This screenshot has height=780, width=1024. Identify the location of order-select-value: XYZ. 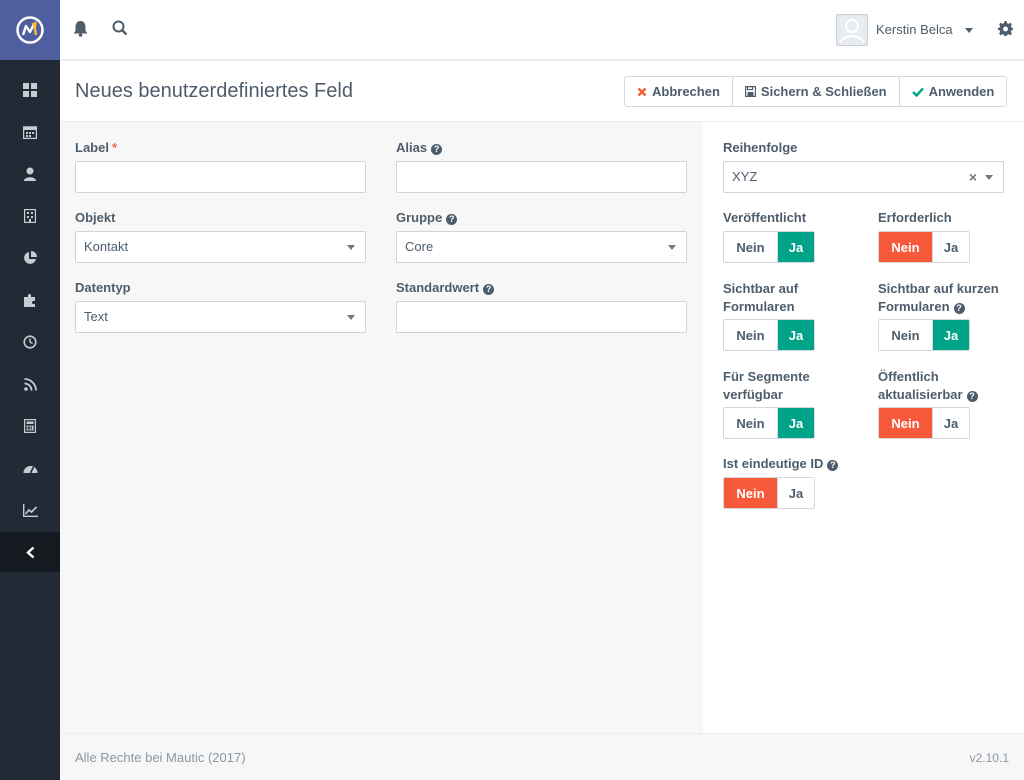
(745, 176).